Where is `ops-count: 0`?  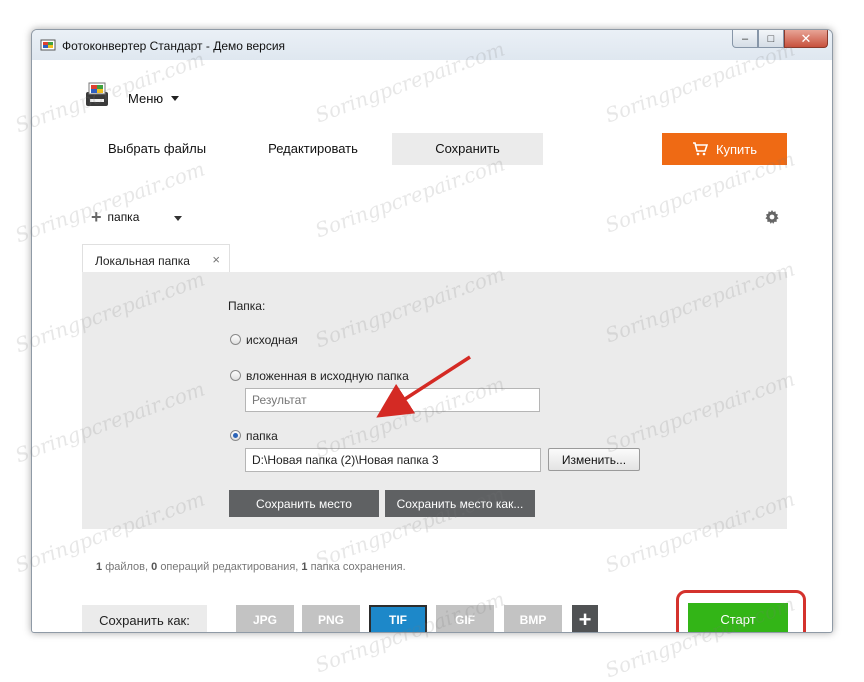 ops-count: 0 is located at coordinates (154, 567).